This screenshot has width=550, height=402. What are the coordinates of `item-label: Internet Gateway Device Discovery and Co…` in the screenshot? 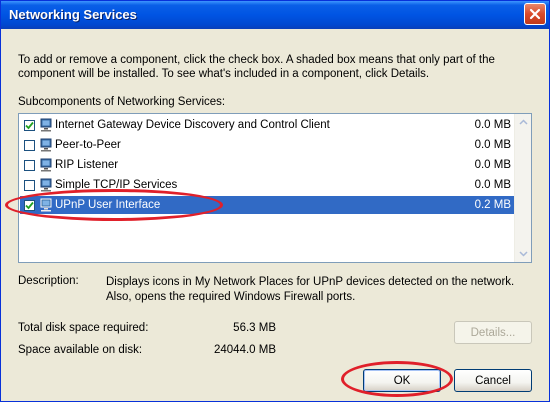 It's located at (192, 125).